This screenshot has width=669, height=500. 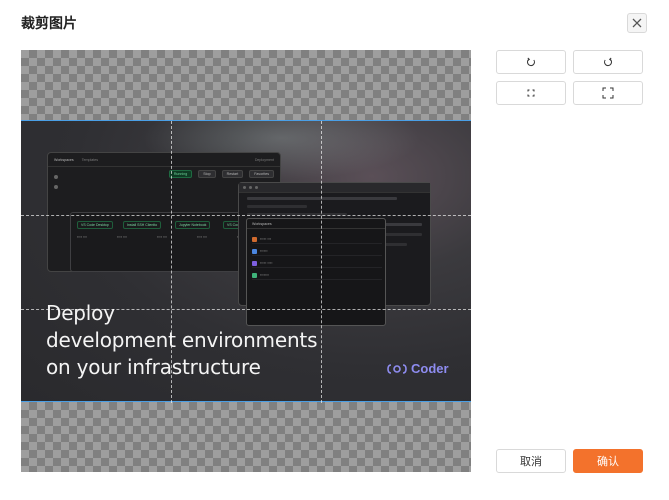 I want to click on expand-button, so click(x=608, y=93).